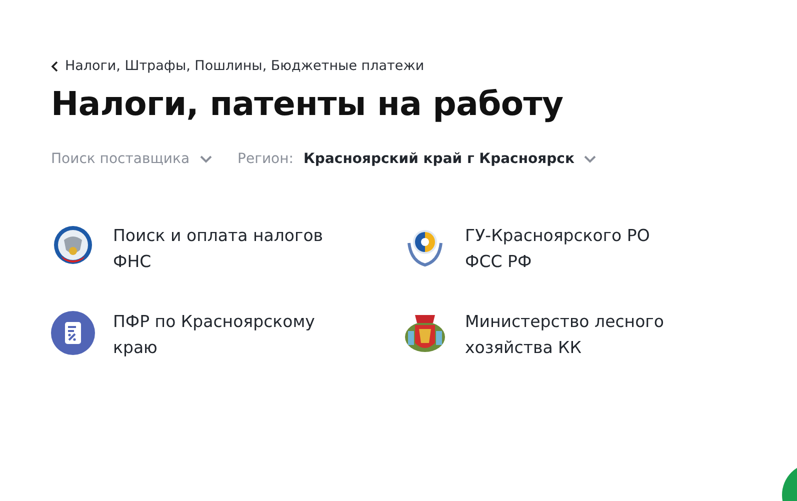 The width and height of the screenshot is (797, 501). What do you see at coordinates (237, 66) in the screenshot?
I see `breadcrumb-link: Налоги, Штрафы, Пошлины, Бюджетные платежи` at bounding box center [237, 66].